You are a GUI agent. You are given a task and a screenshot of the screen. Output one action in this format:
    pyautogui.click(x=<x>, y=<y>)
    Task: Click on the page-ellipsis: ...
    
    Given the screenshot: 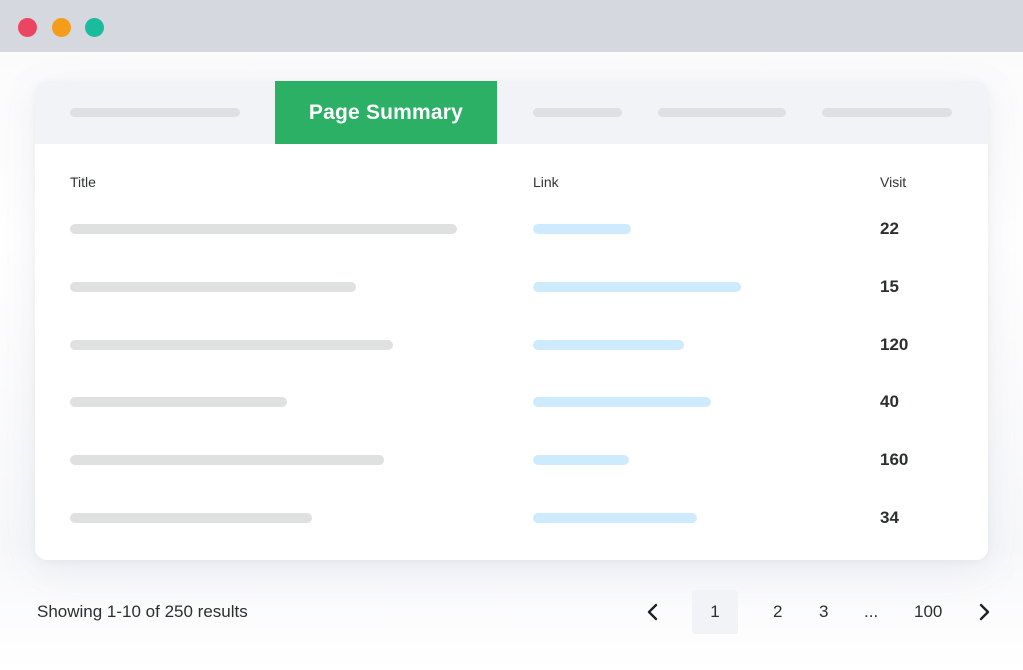 What is the action you would take?
    pyautogui.click(x=871, y=611)
    